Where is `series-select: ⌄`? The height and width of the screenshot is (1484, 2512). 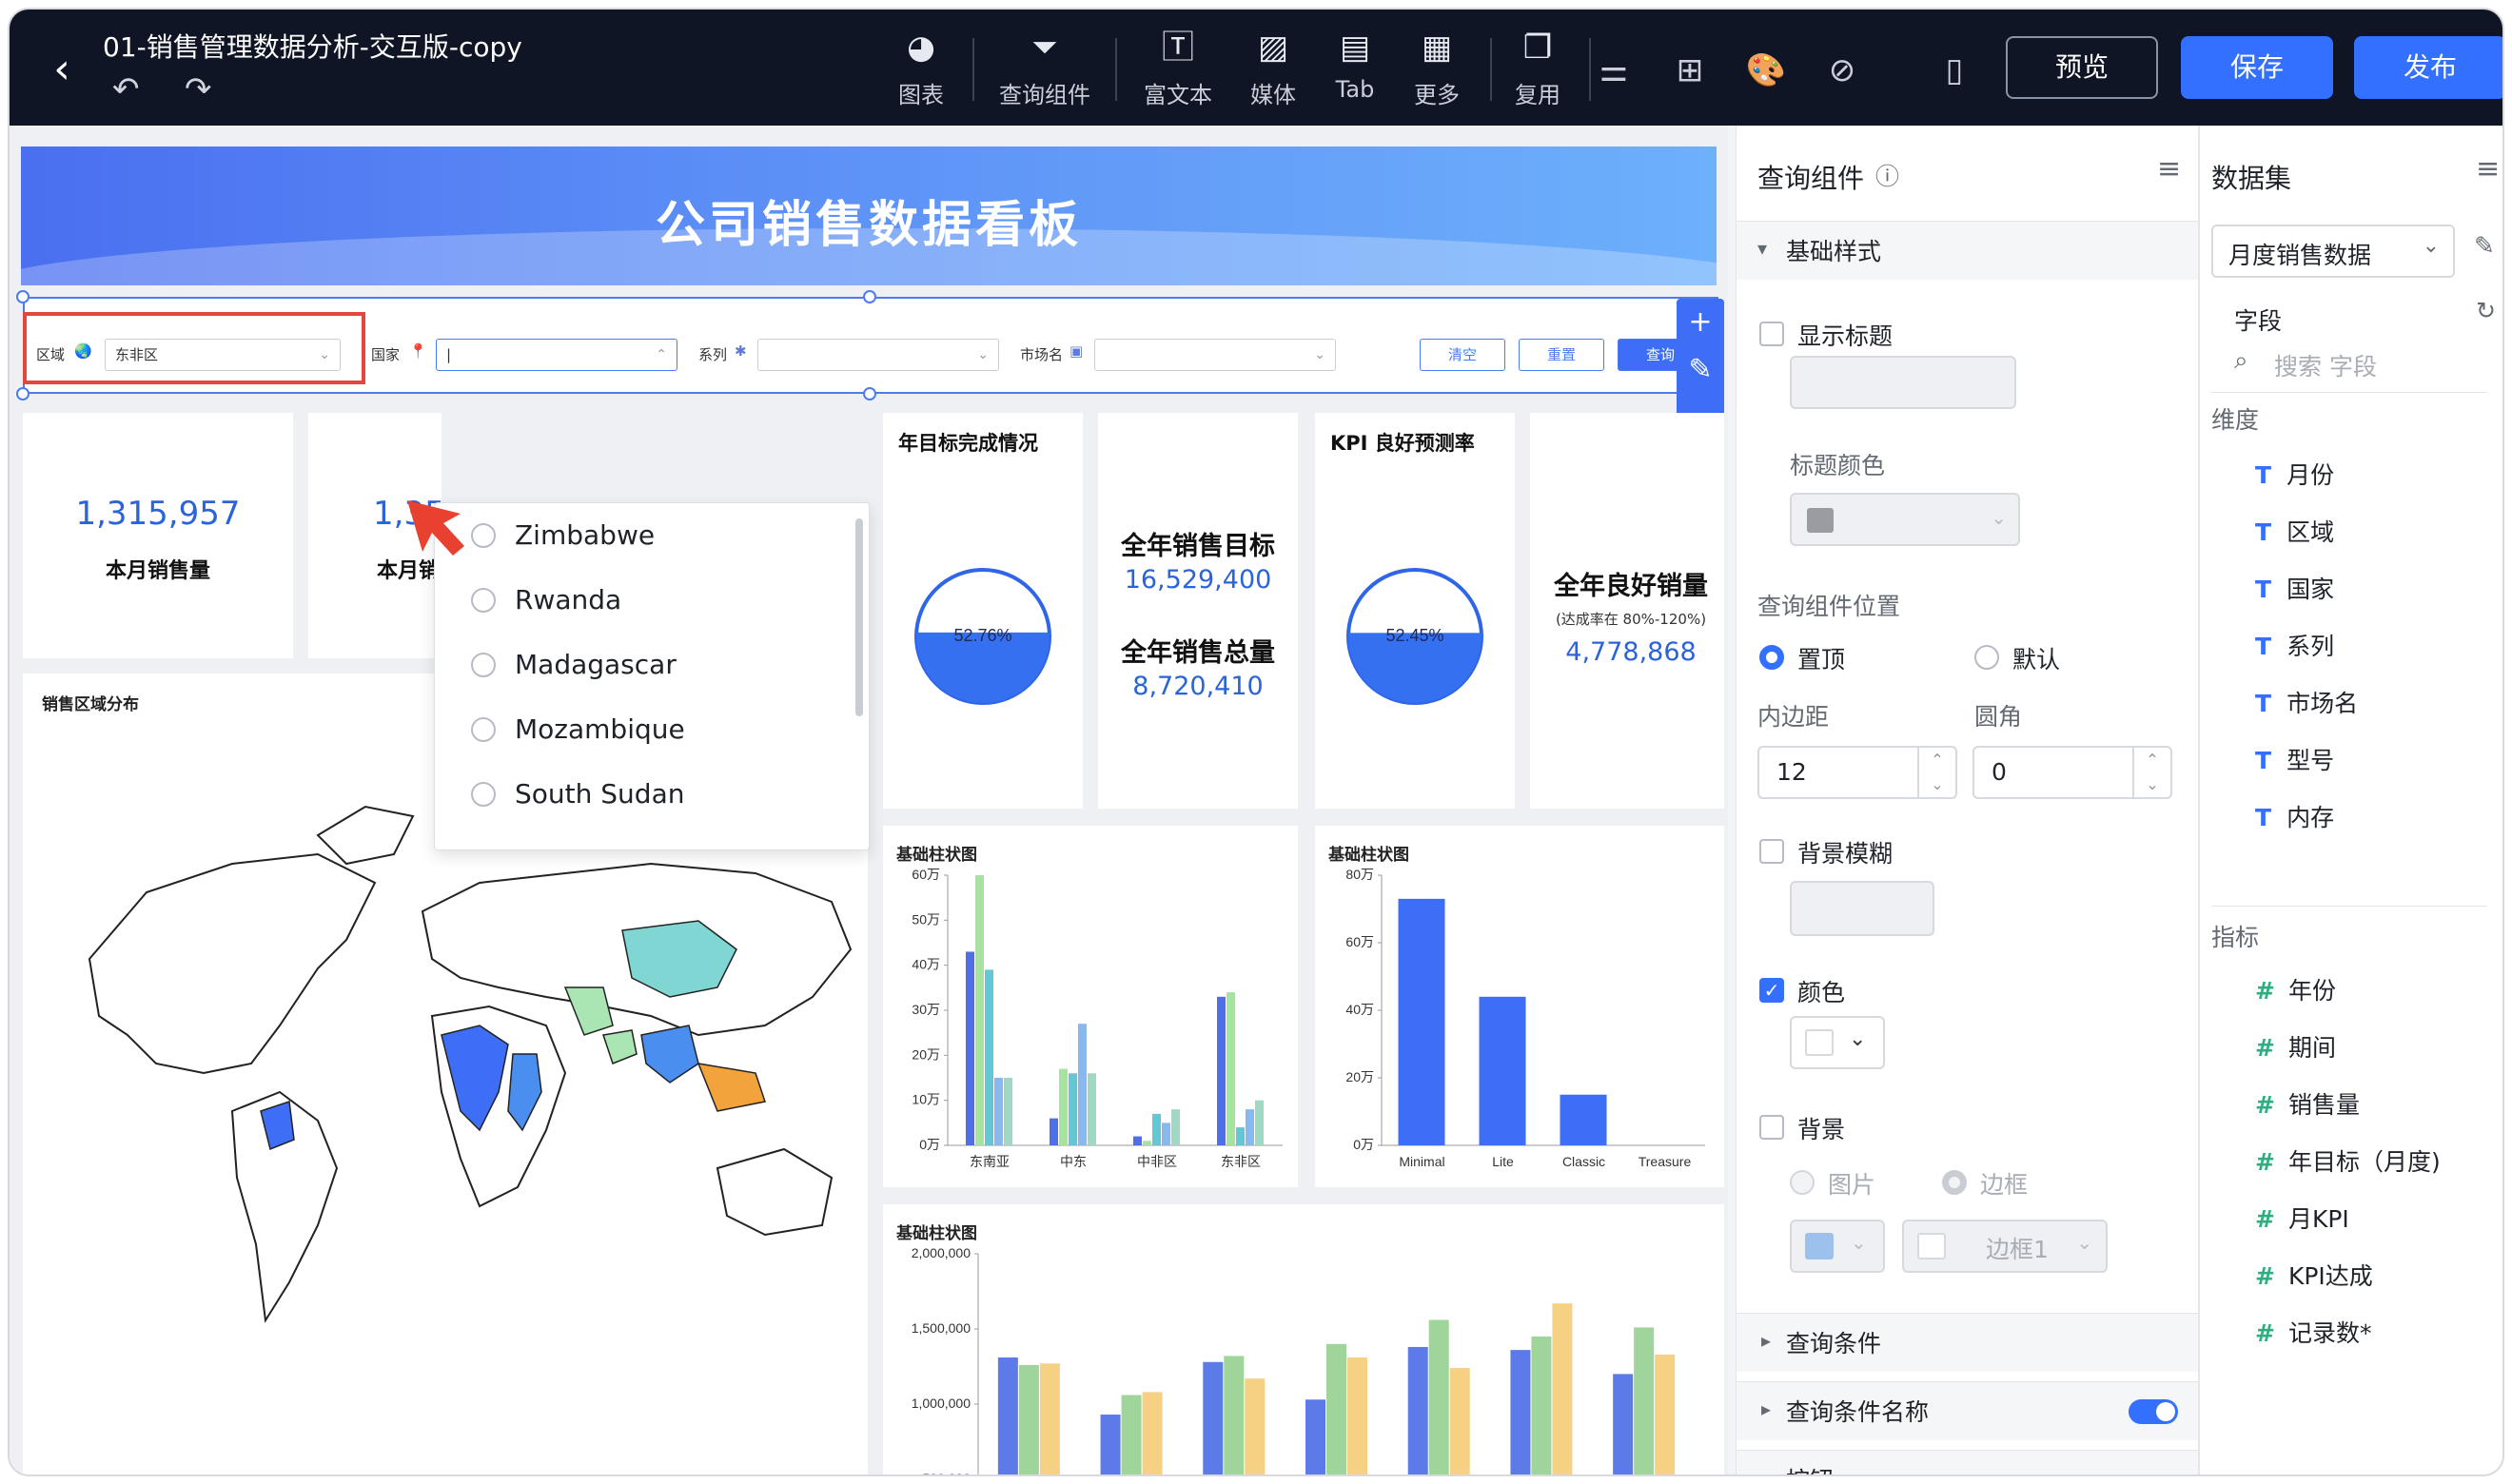
series-select: ⌄ is located at coordinates (878, 355).